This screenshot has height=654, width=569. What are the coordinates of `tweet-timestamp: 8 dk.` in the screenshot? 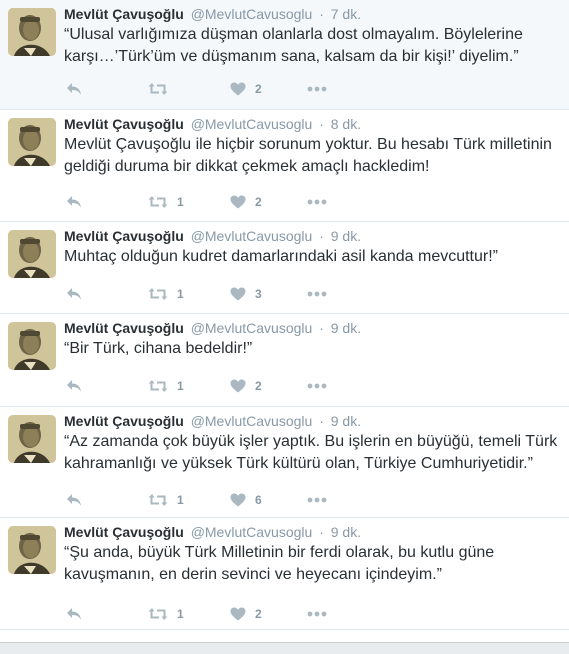 It's located at (346, 124).